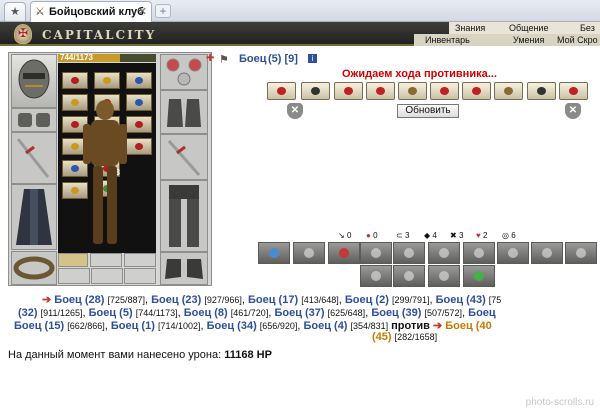 Image resolution: width=600 pixels, height=414 pixels. What do you see at coordinates (587, 28) in the screenshot?
I see `menu-item-more: Без` at bounding box center [587, 28].